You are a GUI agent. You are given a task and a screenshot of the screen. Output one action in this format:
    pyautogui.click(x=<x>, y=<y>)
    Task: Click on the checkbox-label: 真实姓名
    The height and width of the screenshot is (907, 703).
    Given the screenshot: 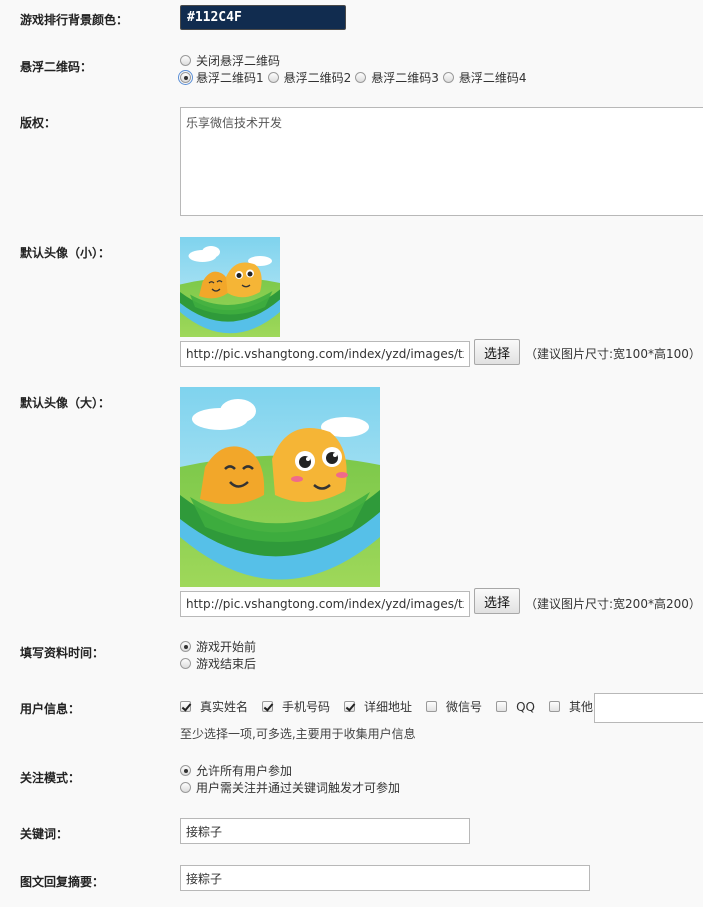 What is the action you would take?
    pyautogui.click(x=224, y=707)
    